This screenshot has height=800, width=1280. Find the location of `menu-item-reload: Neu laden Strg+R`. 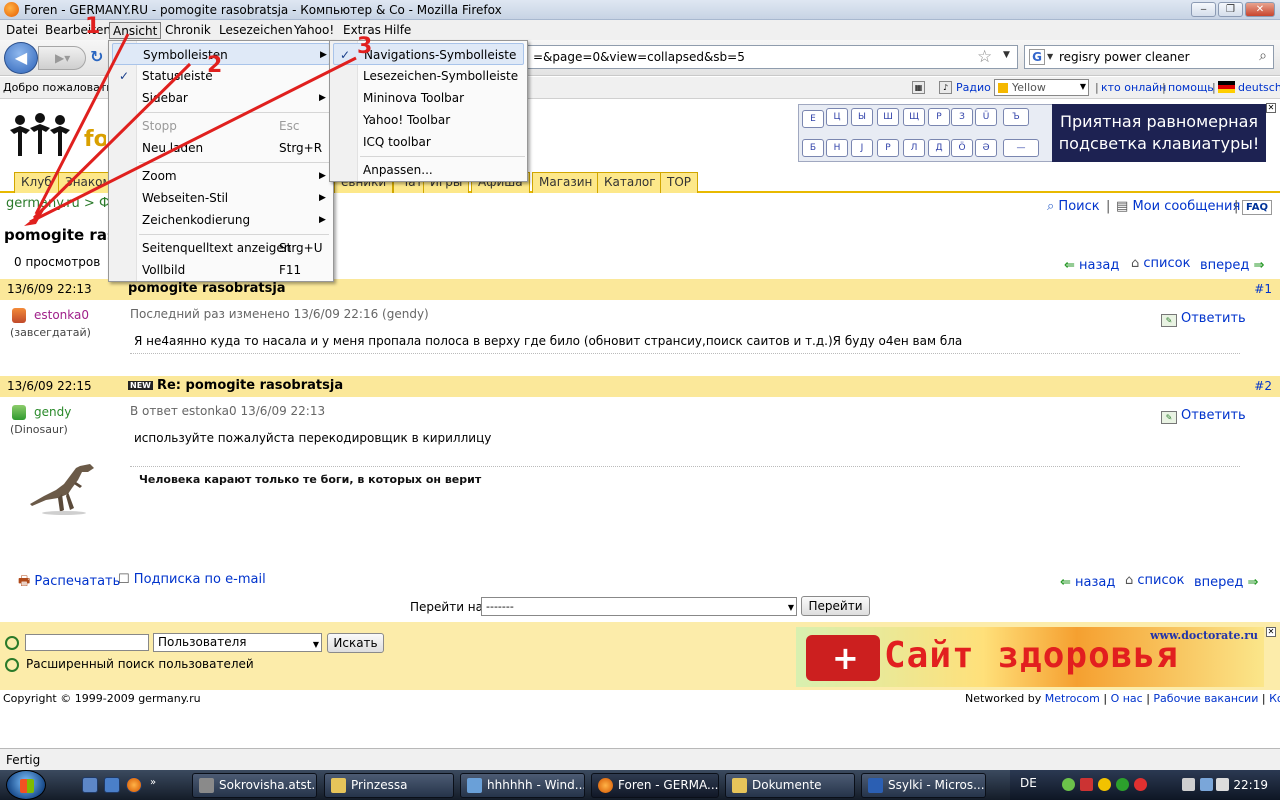

menu-item-reload: Neu laden Strg+R is located at coordinates (221, 148).